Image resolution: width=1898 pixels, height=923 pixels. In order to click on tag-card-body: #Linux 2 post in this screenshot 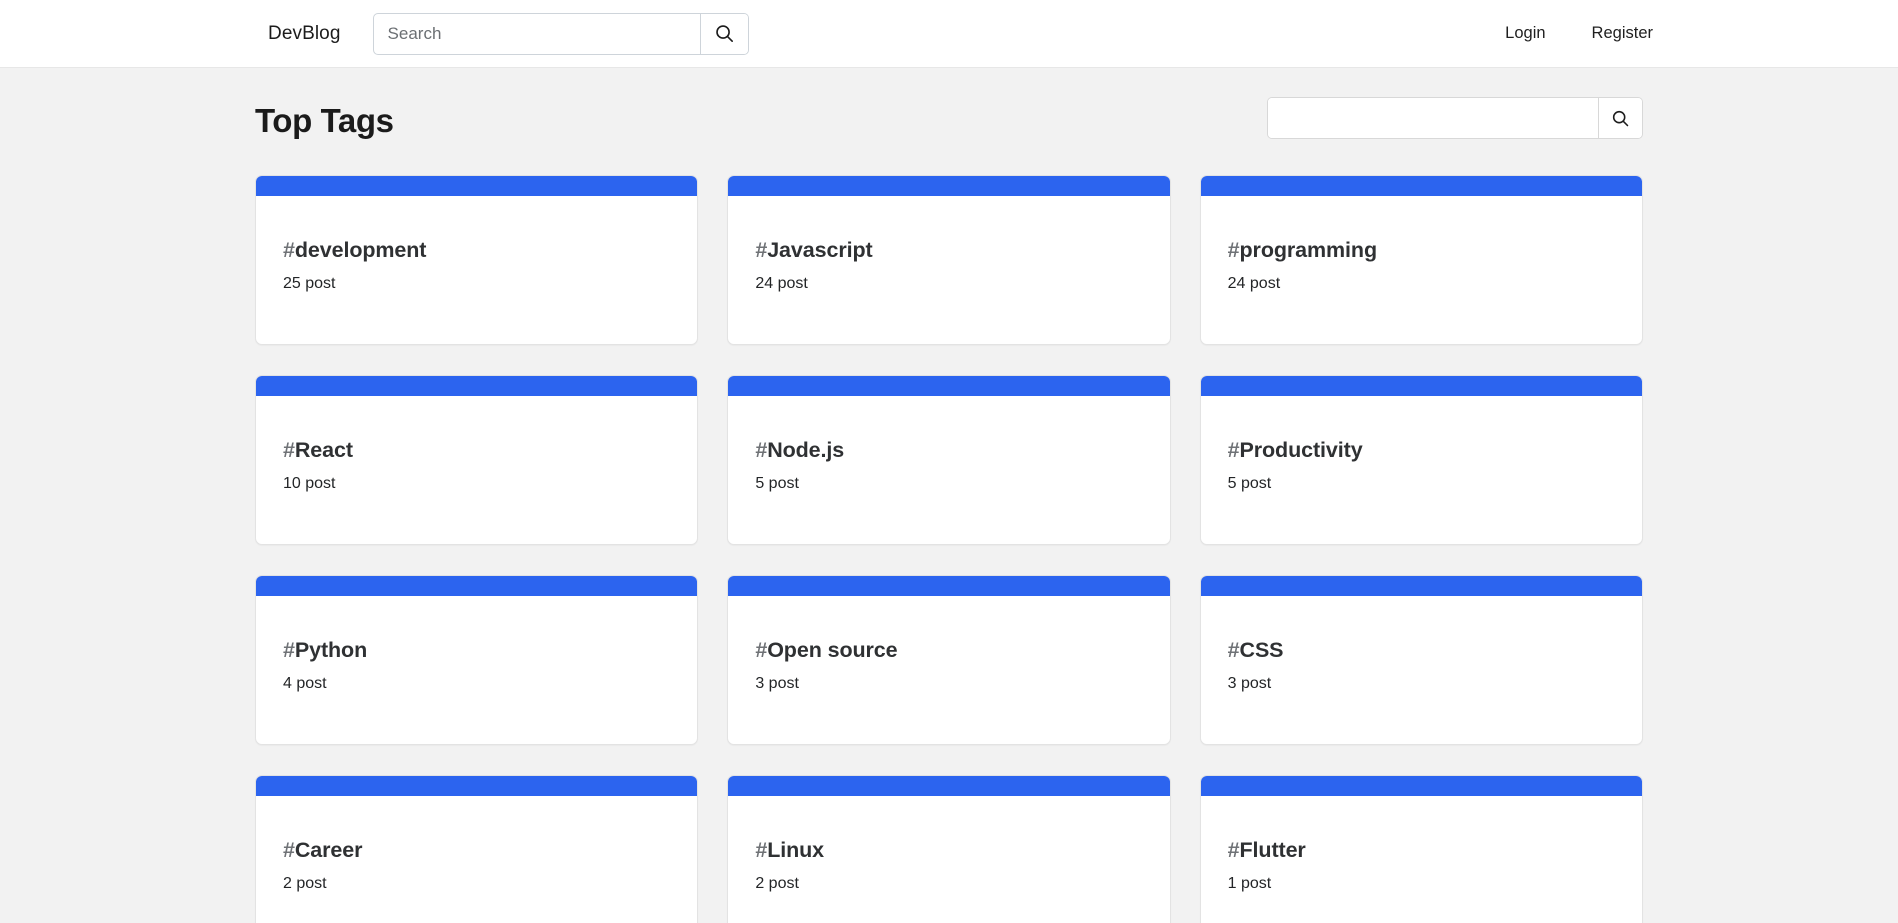, I will do `click(948, 859)`.